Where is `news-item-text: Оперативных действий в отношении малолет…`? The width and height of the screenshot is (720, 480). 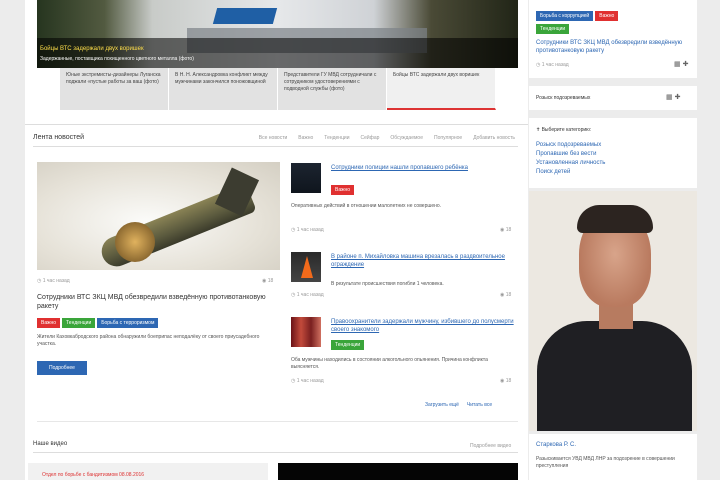 news-item-text: Оперативных действий в отношении малолет… is located at coordinates (366, 206).